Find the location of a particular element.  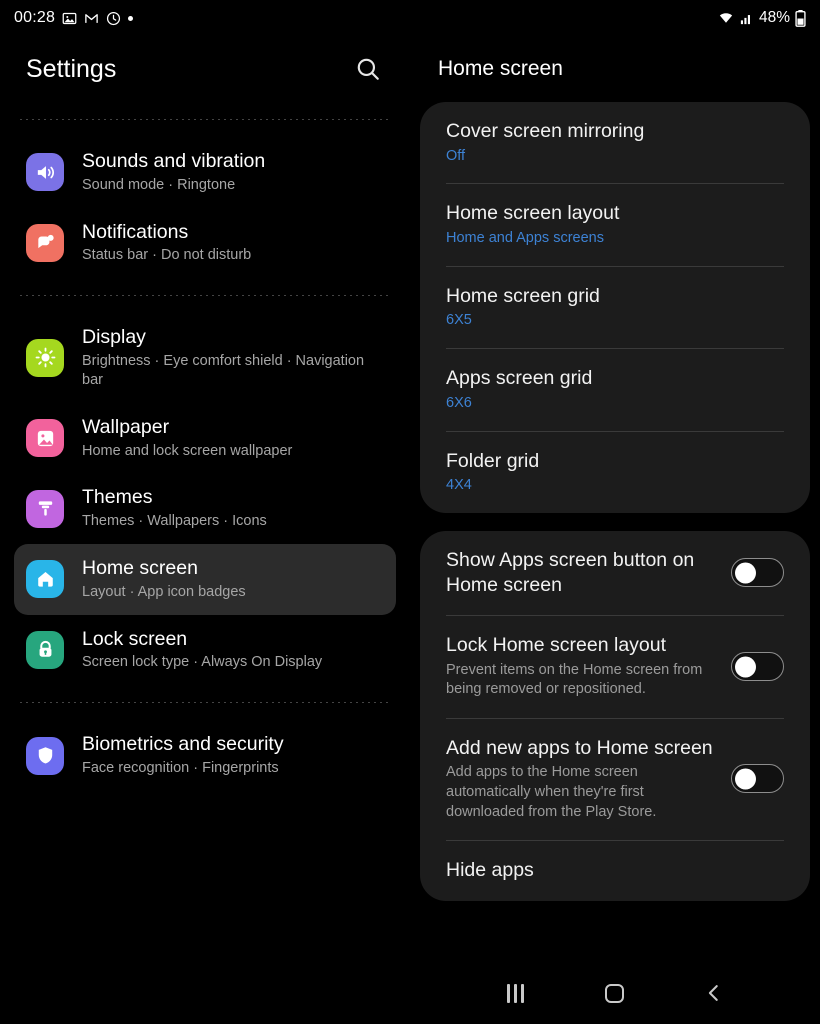

sidebar-item-label: Home screen is located at coordinates (140, 567).